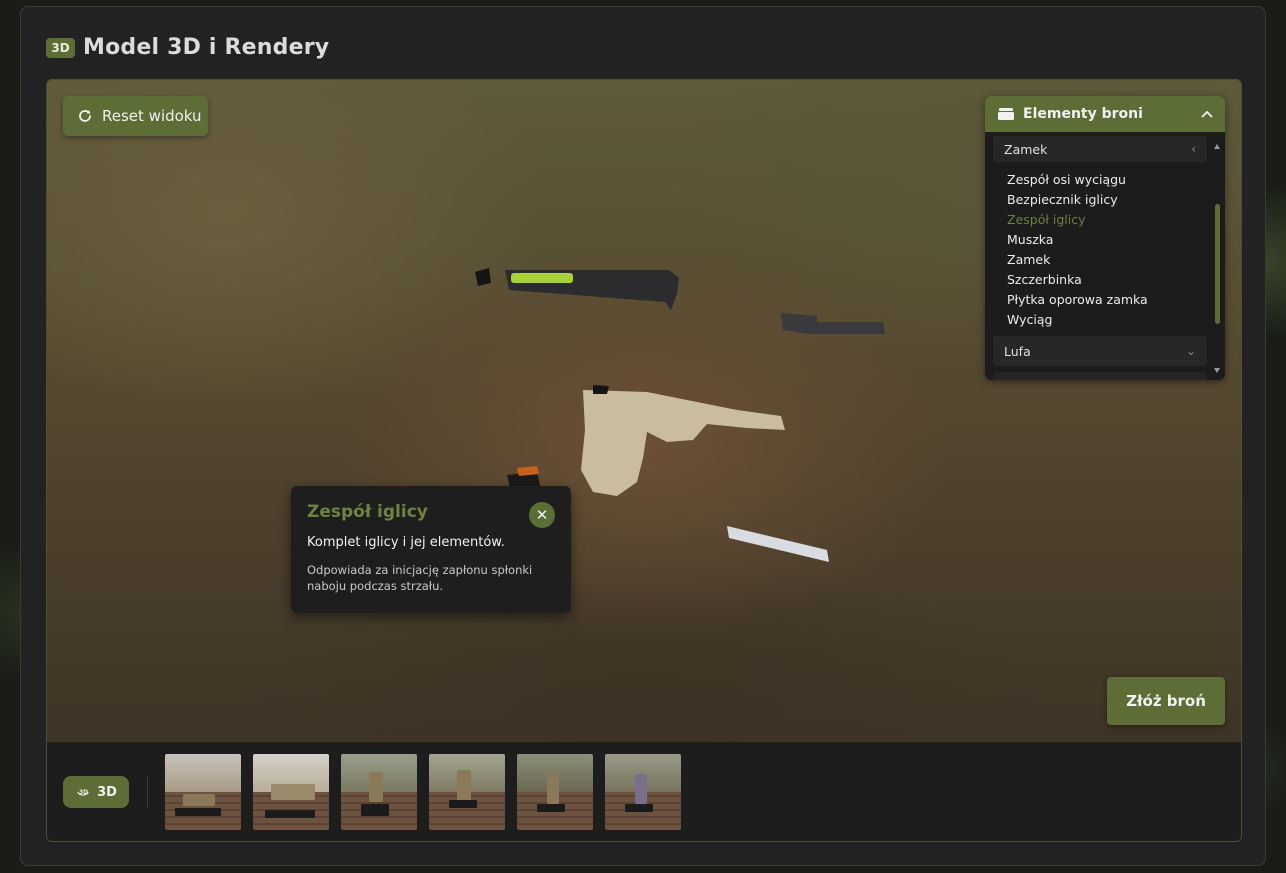  Describe the element at coordinates (483, 277) in the screenshot. I see `slide-cover-plate` at that location.